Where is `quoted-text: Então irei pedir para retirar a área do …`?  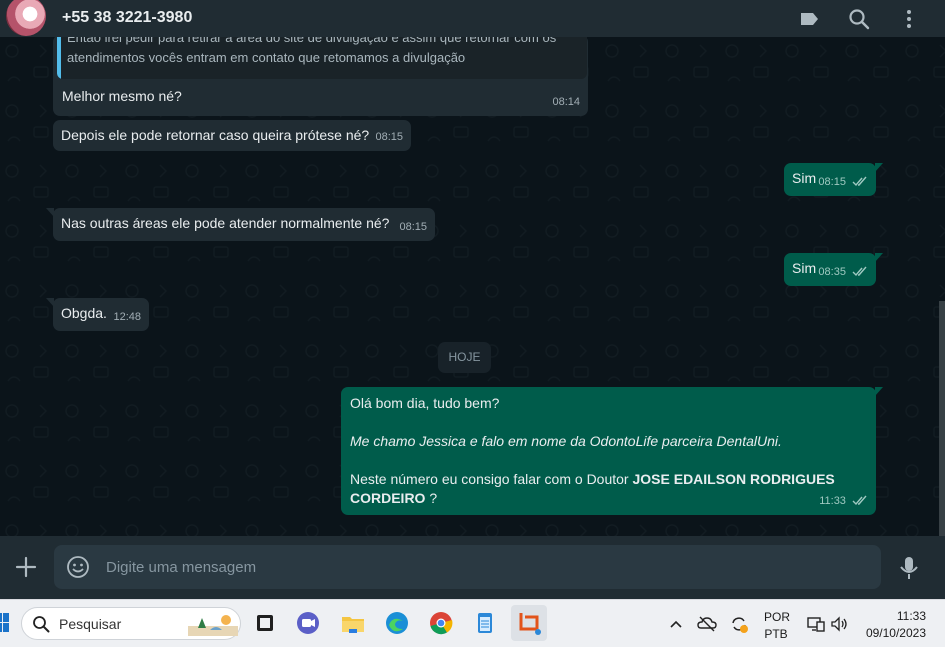
quoted-text: Então irei pedir para retirar a área do … is located at coordinates (312, 51).